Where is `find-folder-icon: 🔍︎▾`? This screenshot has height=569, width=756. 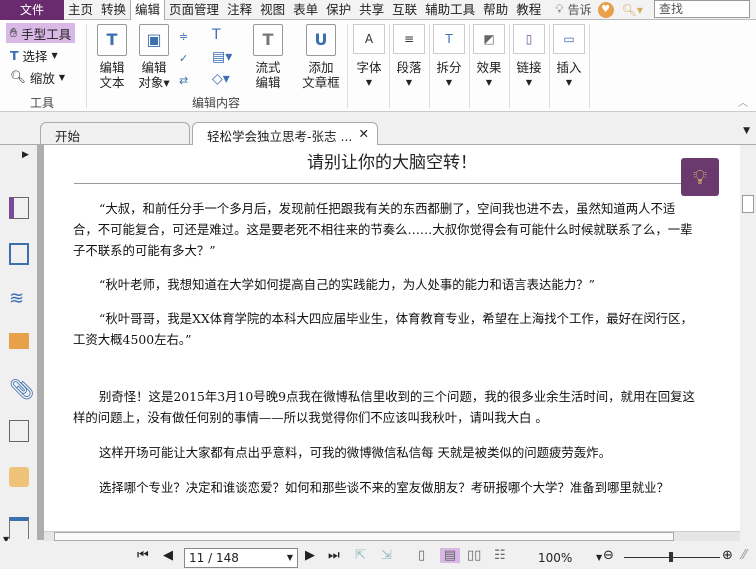
find-folder-icon: 🔍︎▾ is located at coordinates (632, 10).